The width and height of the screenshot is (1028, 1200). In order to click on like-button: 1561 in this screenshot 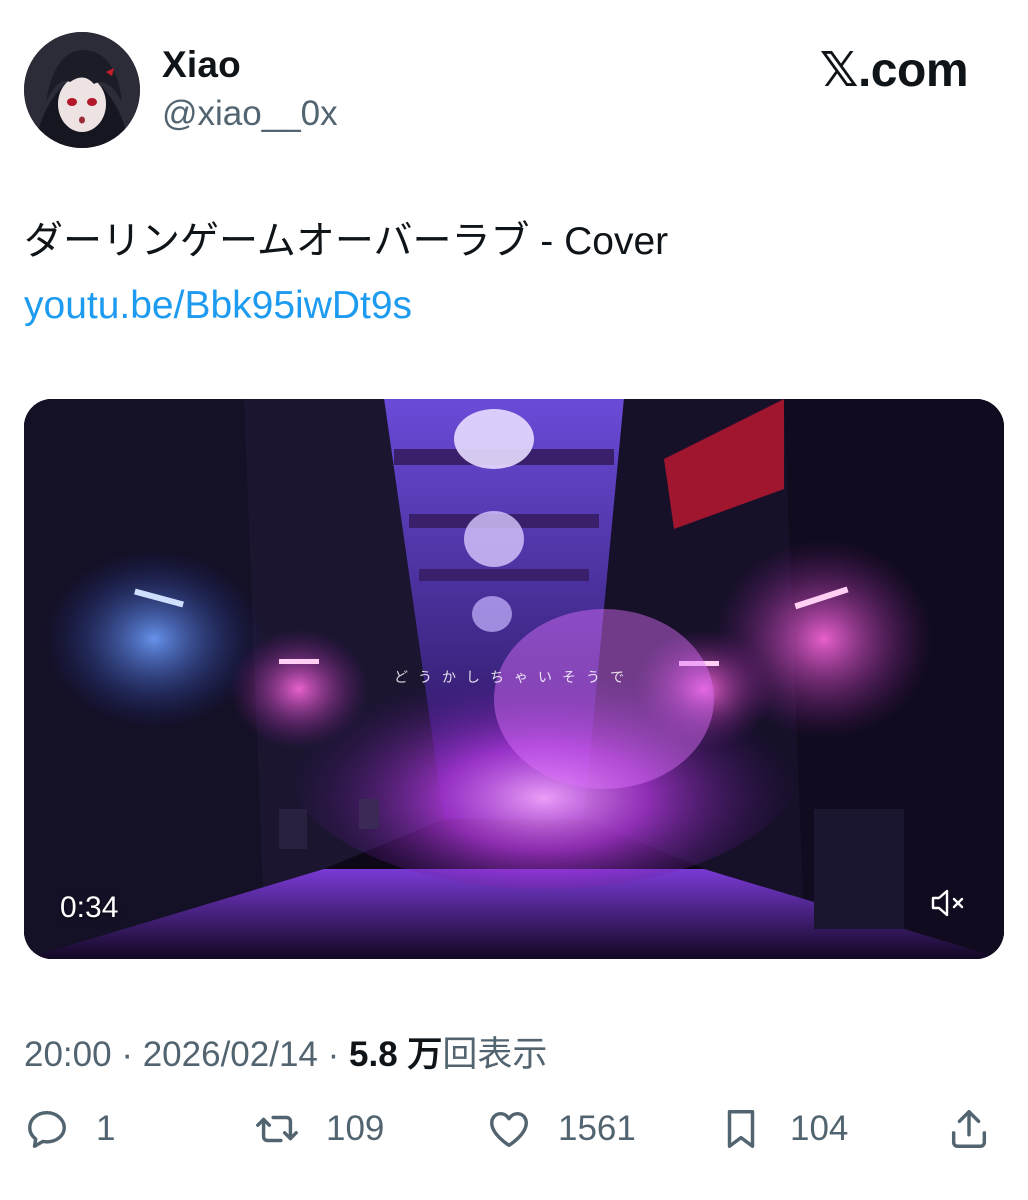, I will do `click(561, 1129)`.